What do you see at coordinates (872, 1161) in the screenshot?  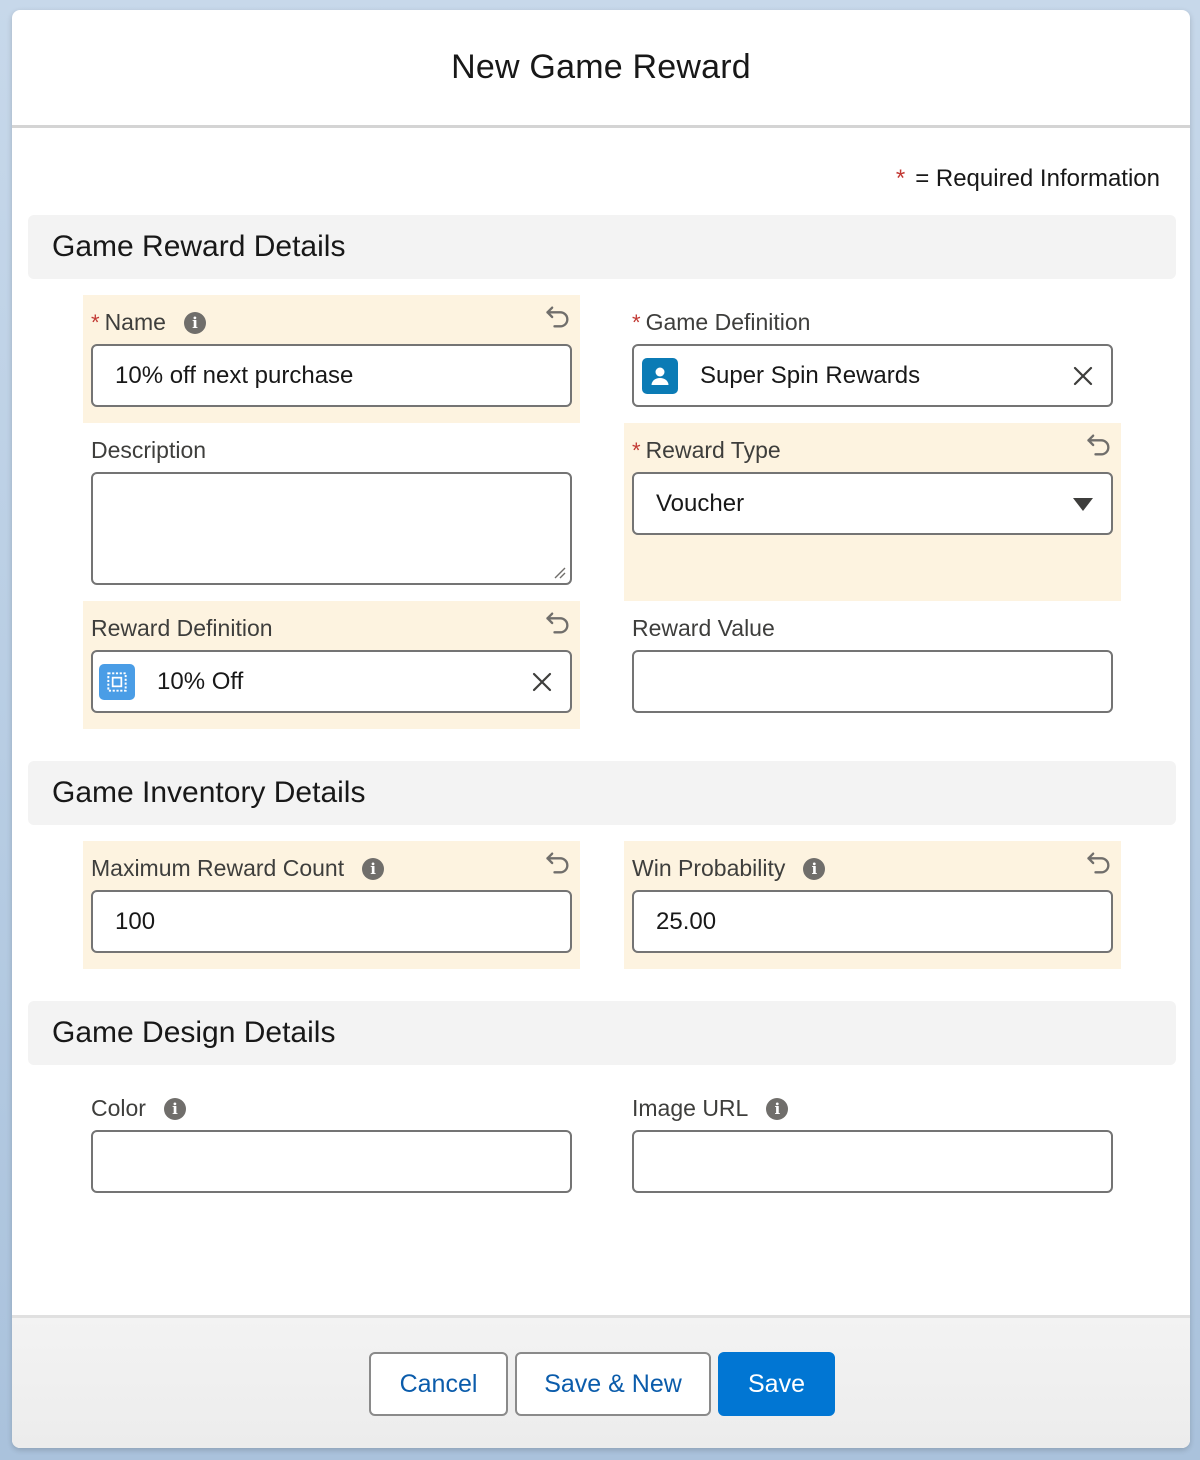 I see `image-url-input` at bounding box center [872, 1161].